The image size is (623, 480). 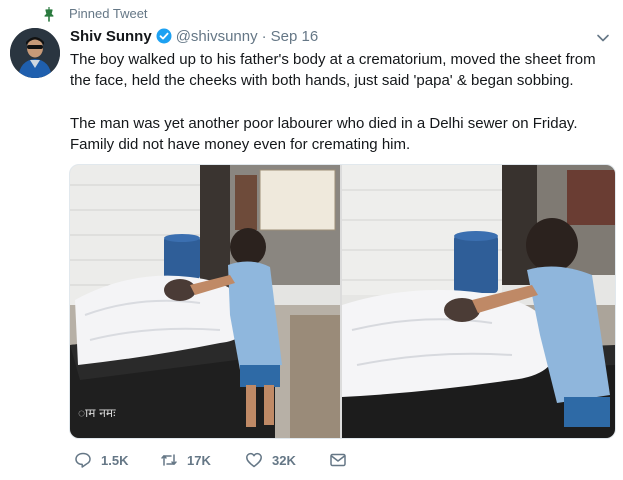 What do you see at coordinates (270, 460) in the screenshot?
I see `like-button: 32K` at bounding box center [270, 460].